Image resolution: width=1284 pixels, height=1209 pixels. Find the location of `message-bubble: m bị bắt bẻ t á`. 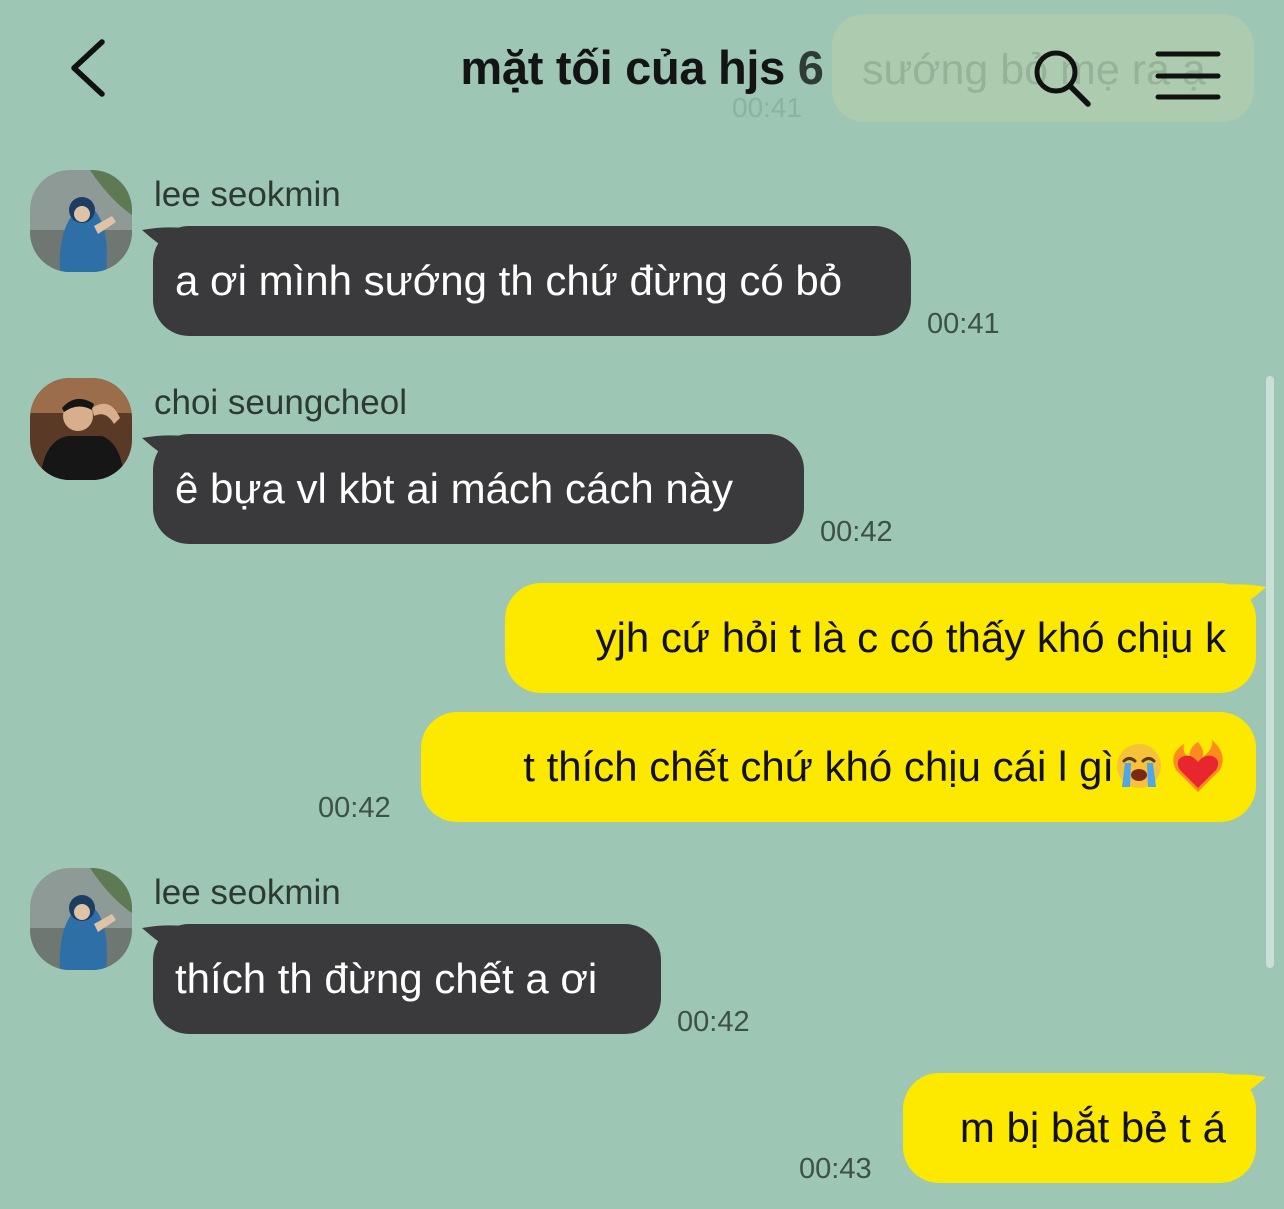

message-bubble: m bị bắt bẻ t á is located at coordinates (1079, 1128).